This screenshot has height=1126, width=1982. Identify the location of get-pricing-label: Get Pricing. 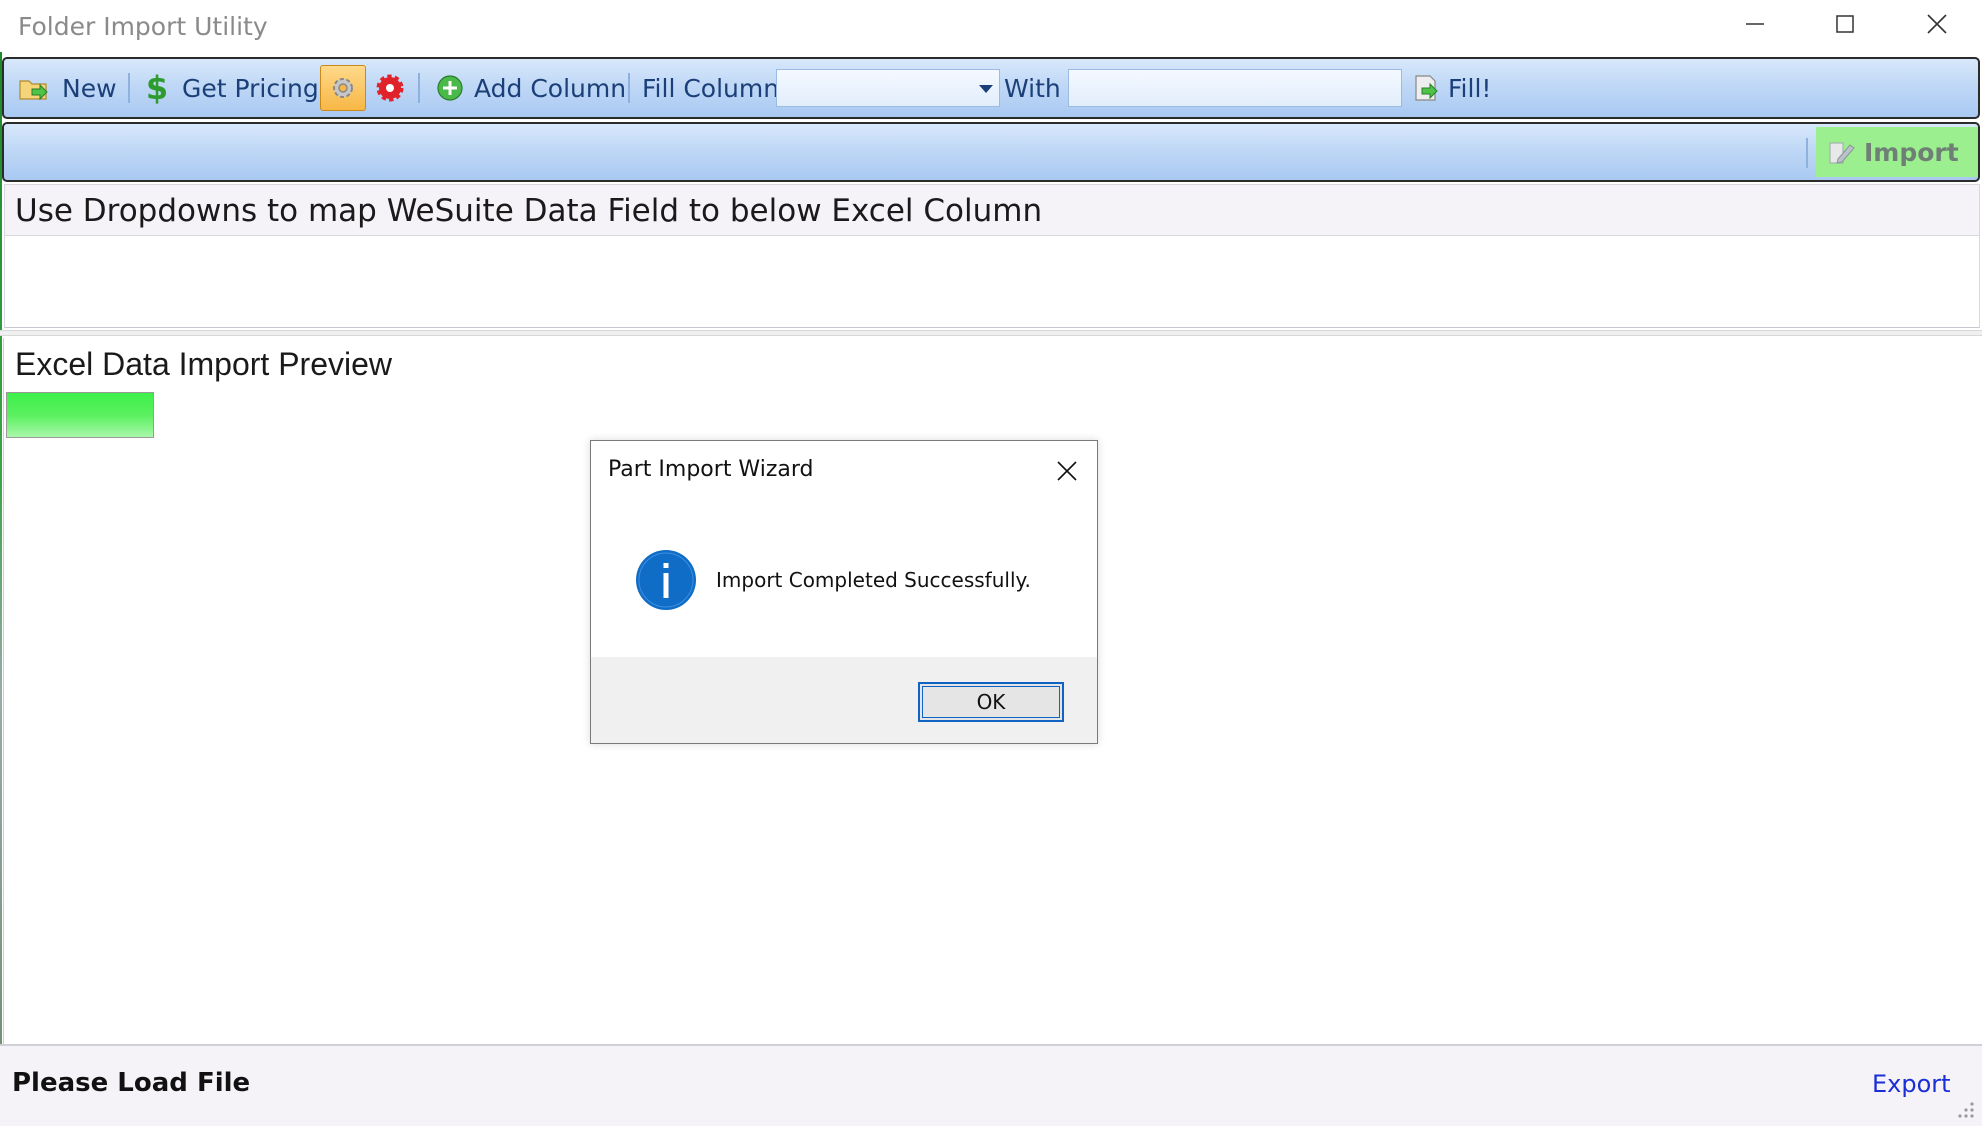
(250, 88).